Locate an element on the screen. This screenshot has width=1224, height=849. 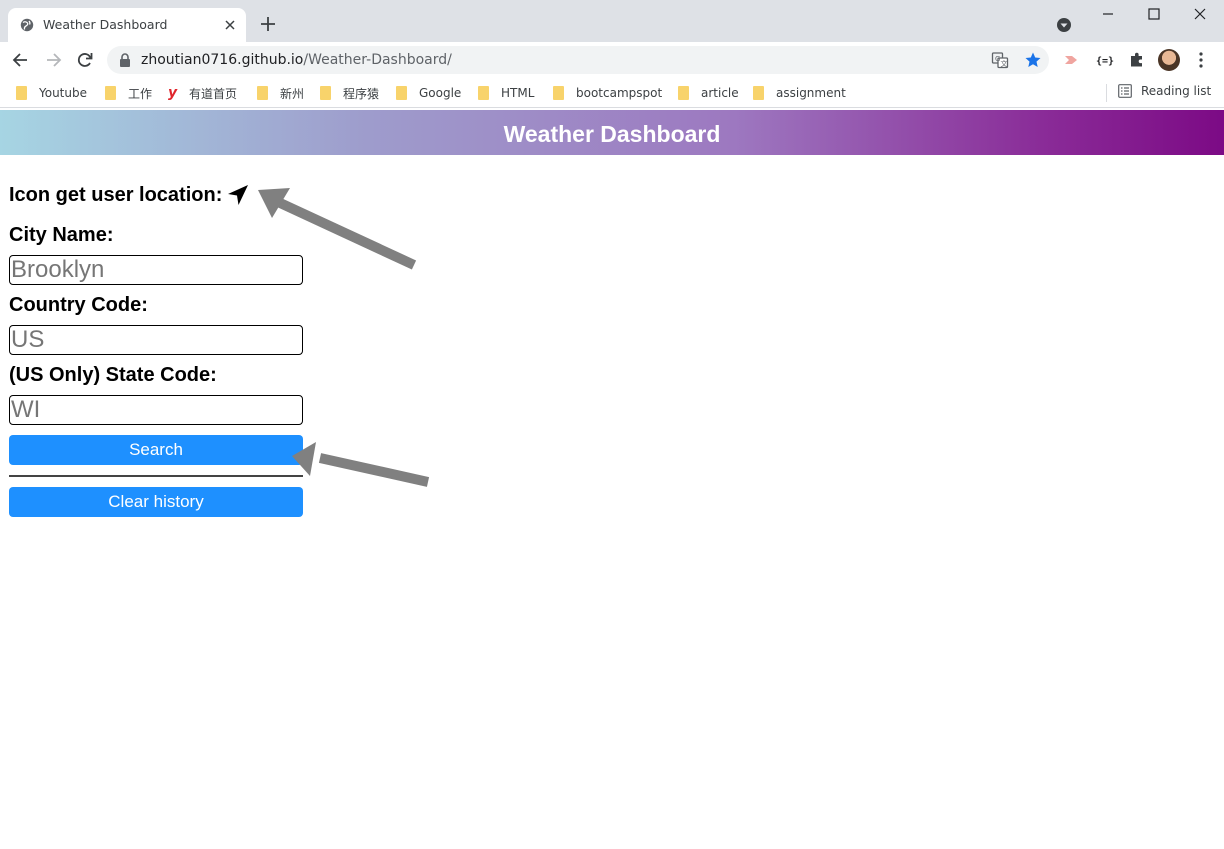
bookmark-label: HTML is located at coordinates (518, 93).